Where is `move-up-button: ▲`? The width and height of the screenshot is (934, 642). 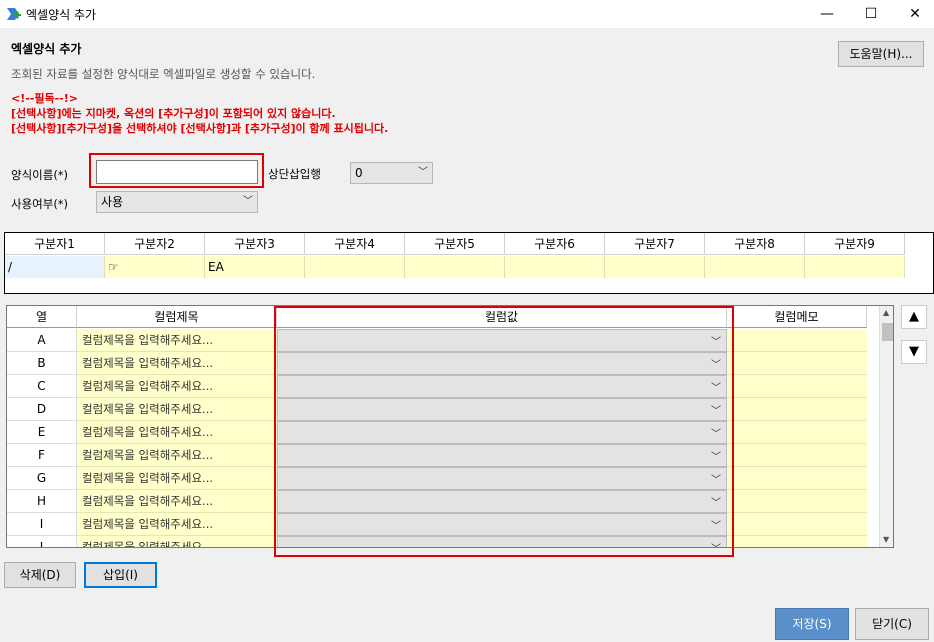 move-up-button: ▲ is located at coordinates (914, 317).